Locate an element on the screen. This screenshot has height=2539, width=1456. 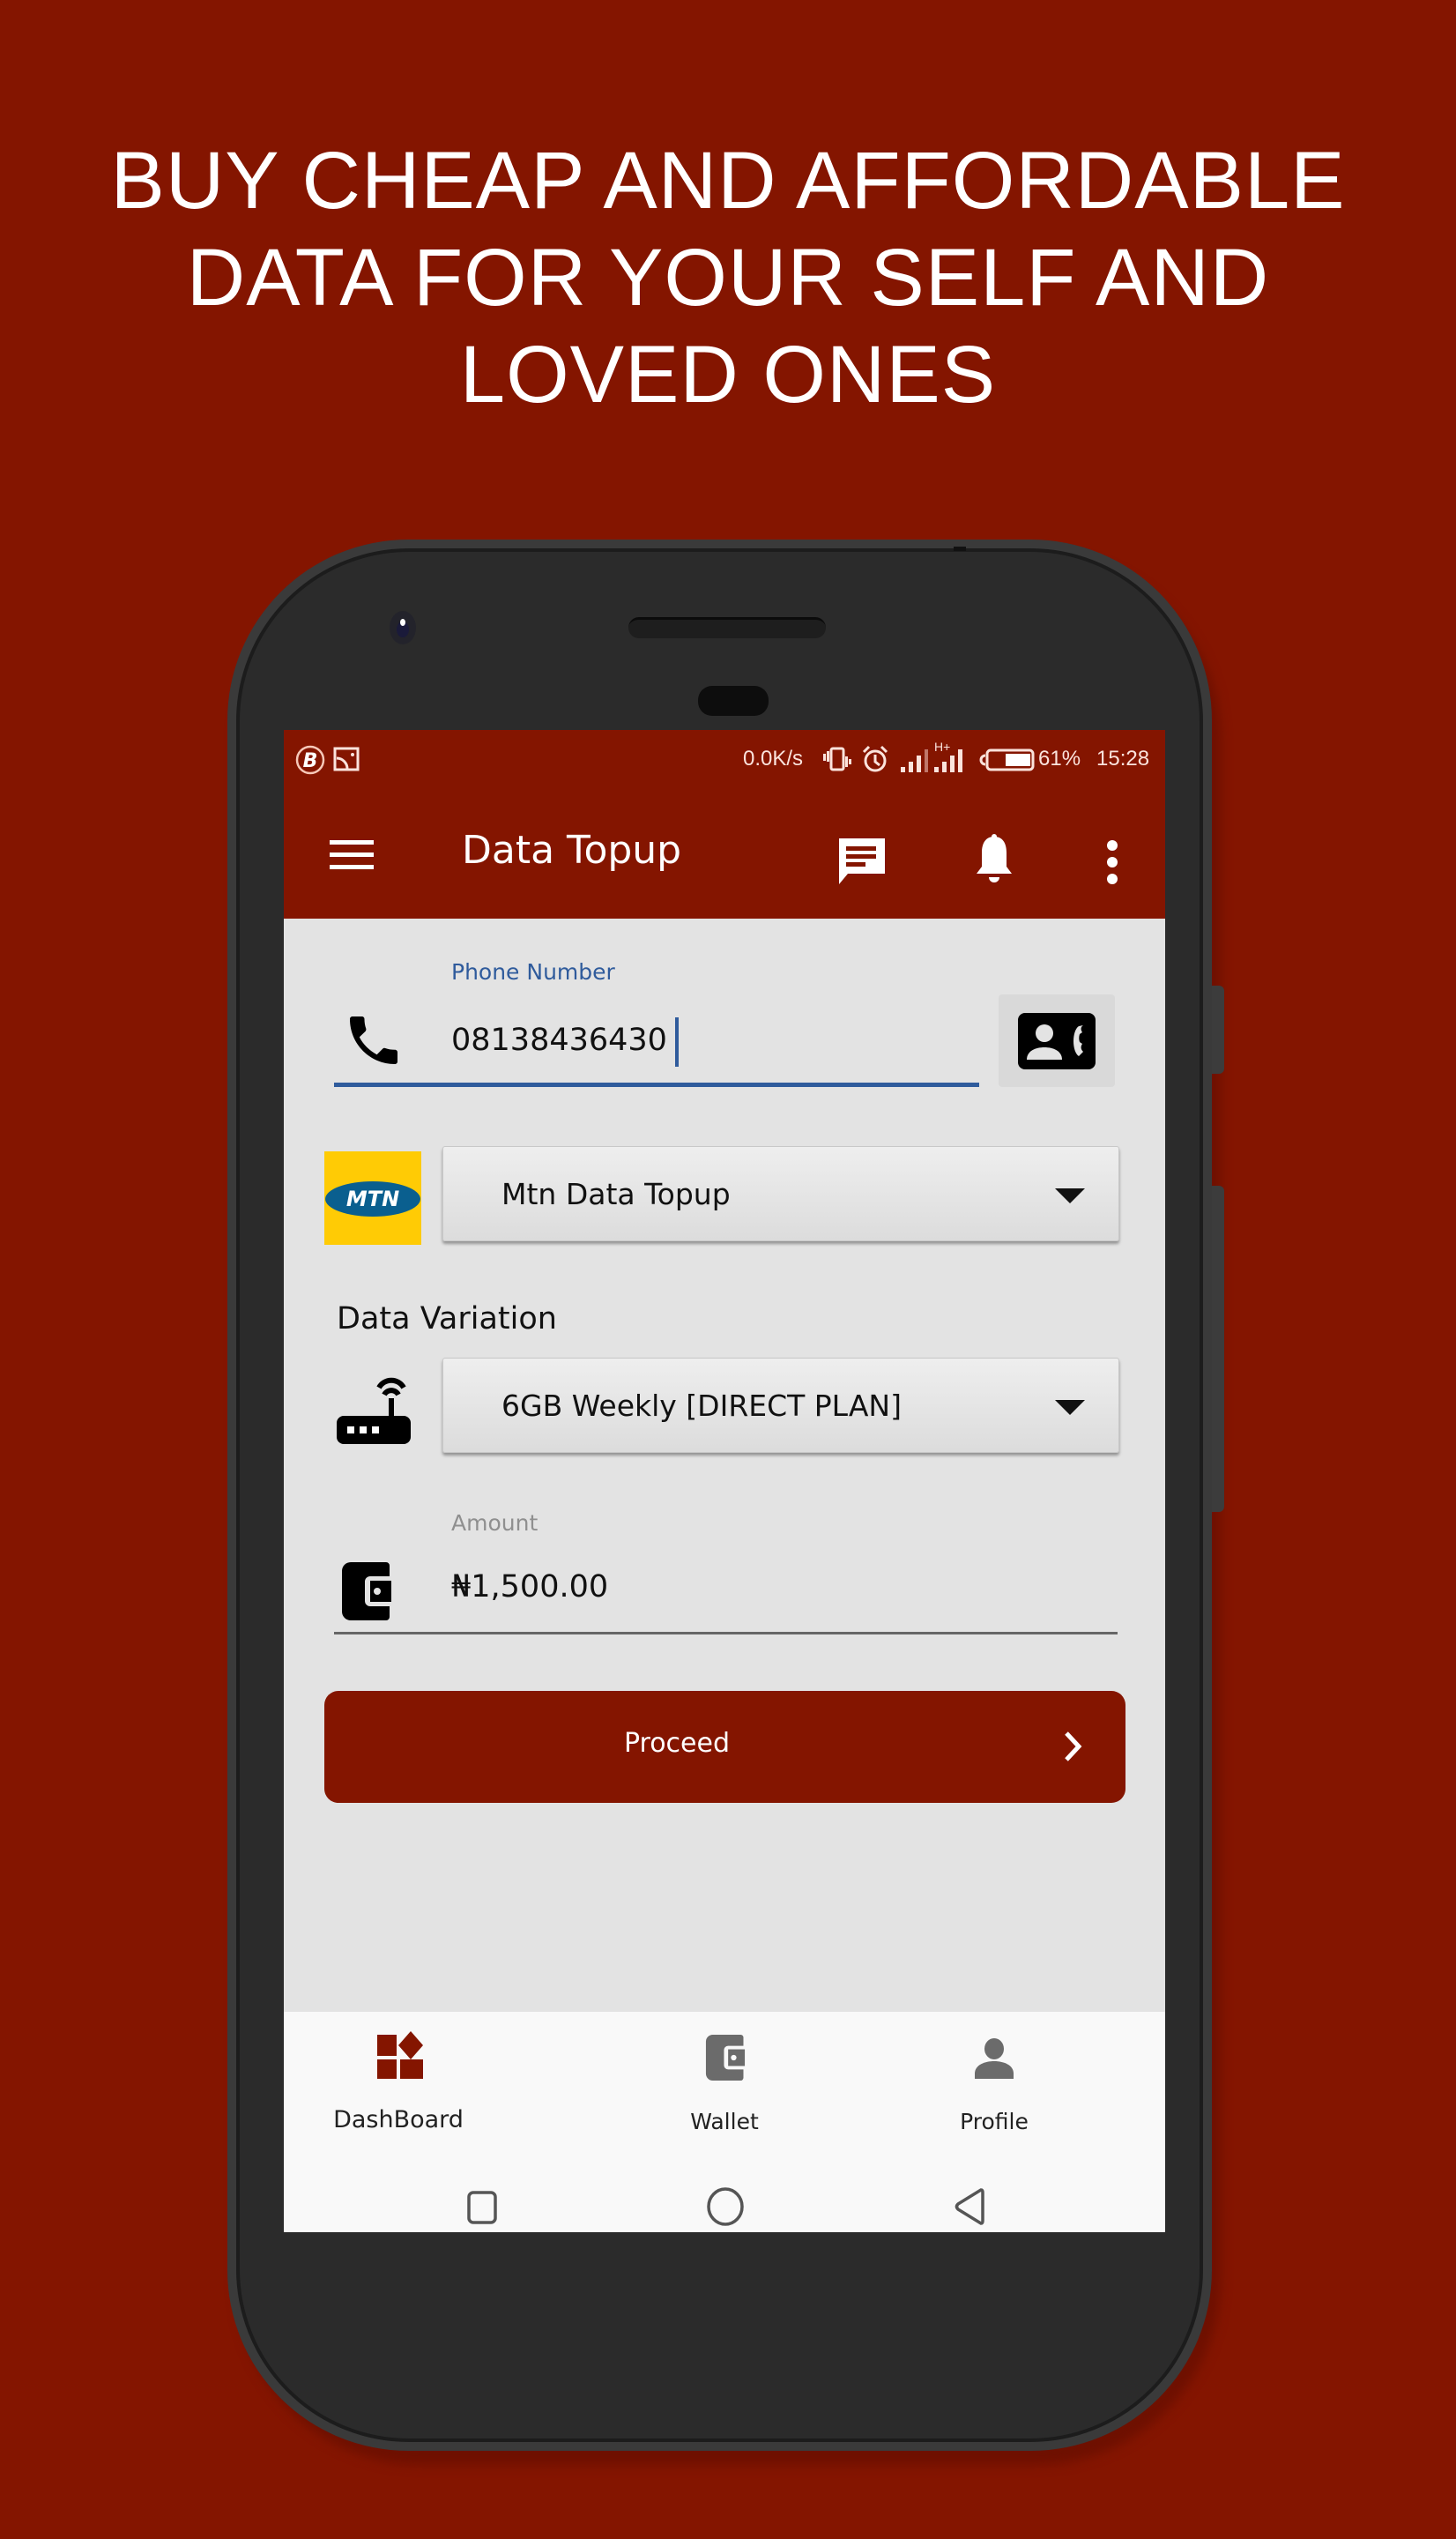
battery-percent: 61% is located at coordinates (1059, 759).